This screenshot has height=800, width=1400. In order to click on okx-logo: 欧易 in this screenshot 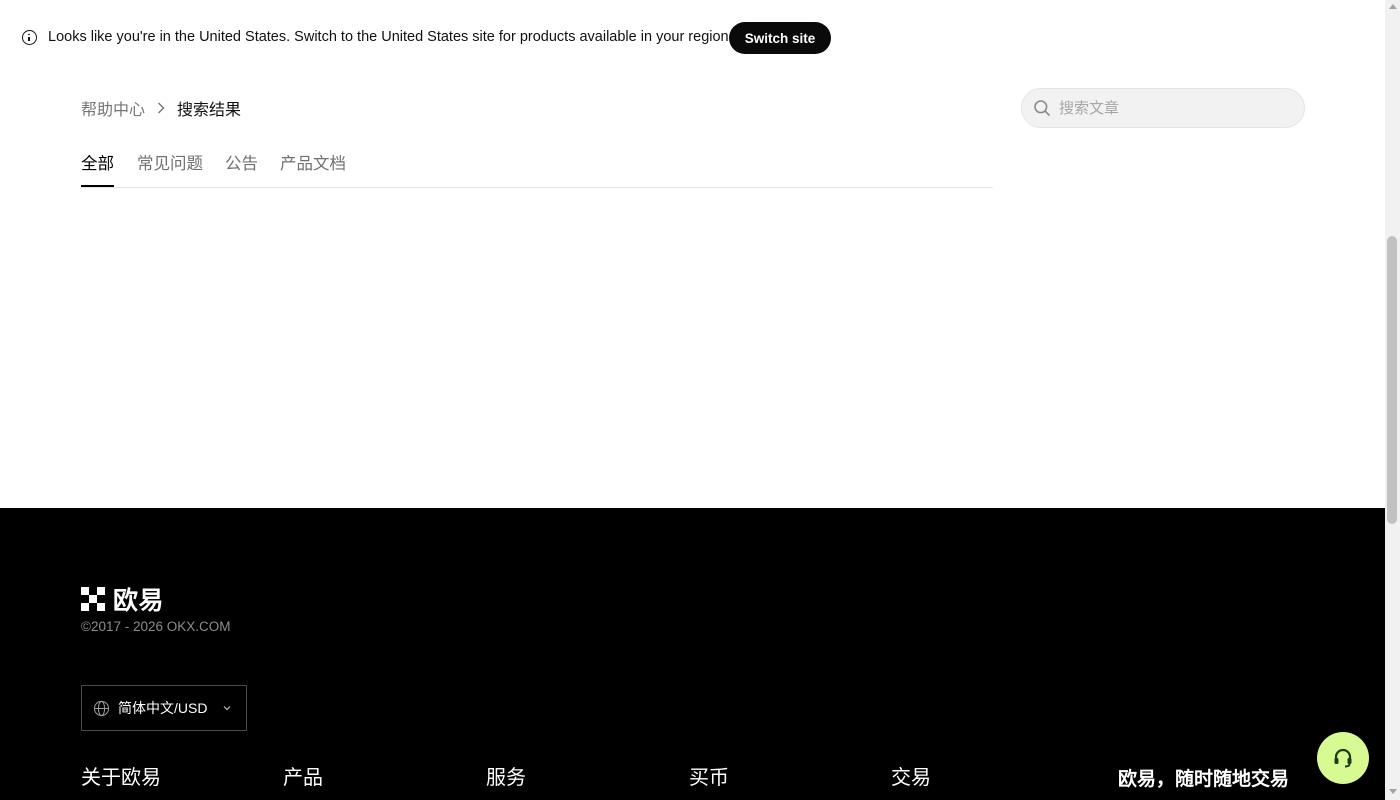, I will do `click(122, 599)`.